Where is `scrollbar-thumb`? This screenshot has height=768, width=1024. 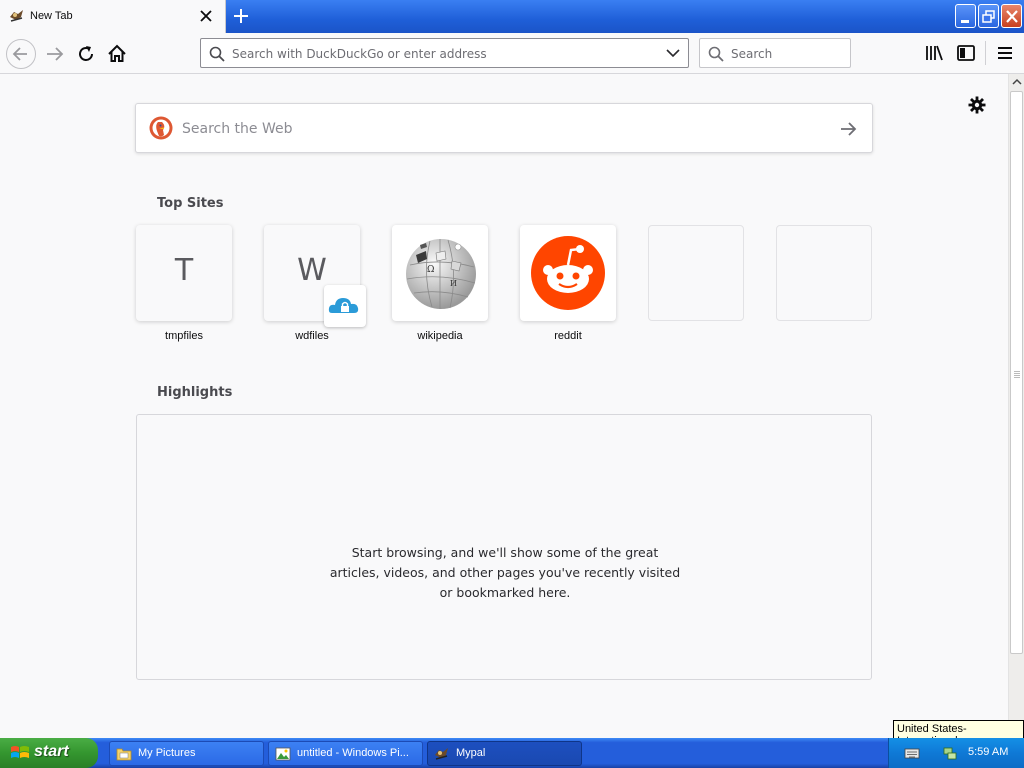 scrollbar-thumb is located at coordinates (1016, 372).